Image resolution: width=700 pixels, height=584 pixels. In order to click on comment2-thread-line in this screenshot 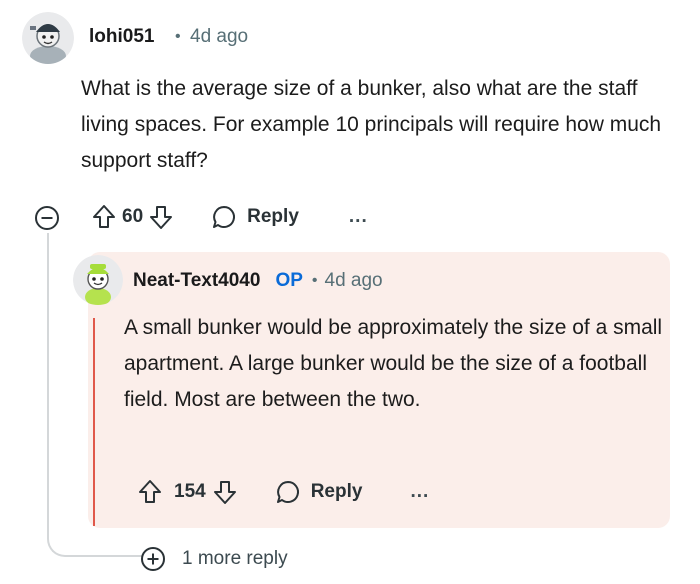, I will do `click(94, 422)`.